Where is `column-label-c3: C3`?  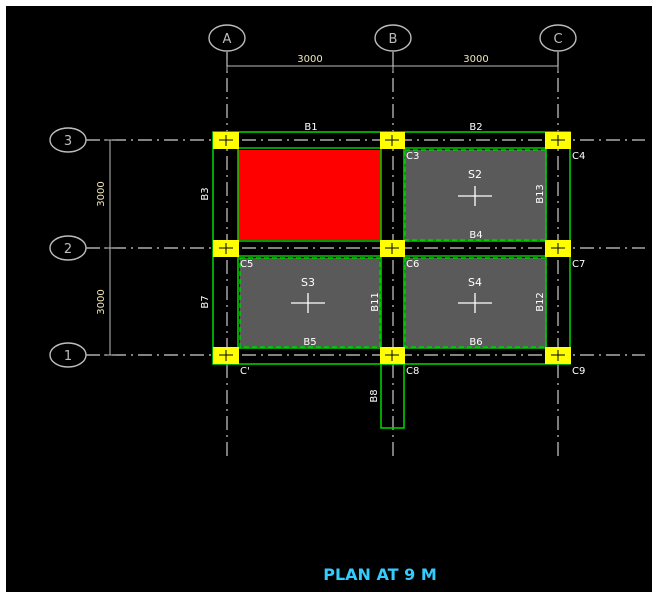 column-label-c3: C3 is located at coordinates (412, 156).